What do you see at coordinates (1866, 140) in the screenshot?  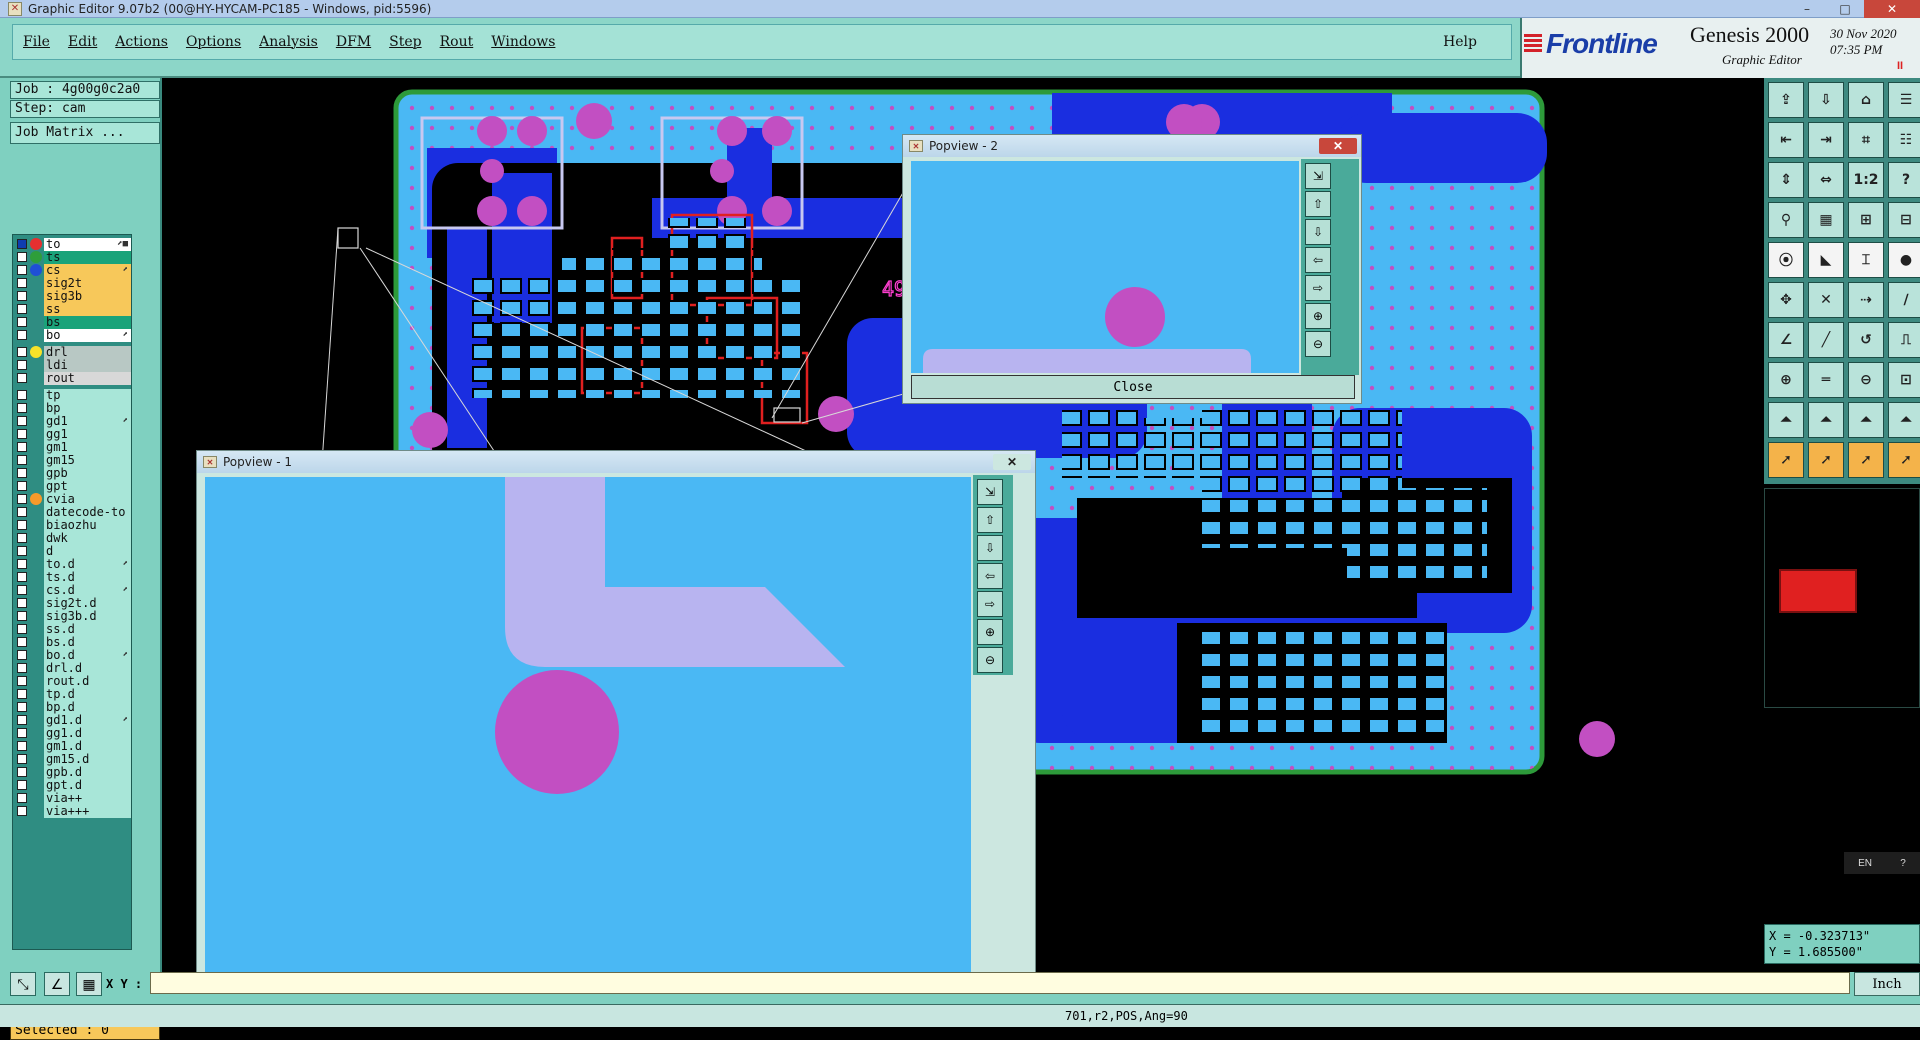 I see `tool-icon-7: ⌗` at bounding box center [1866, 140].